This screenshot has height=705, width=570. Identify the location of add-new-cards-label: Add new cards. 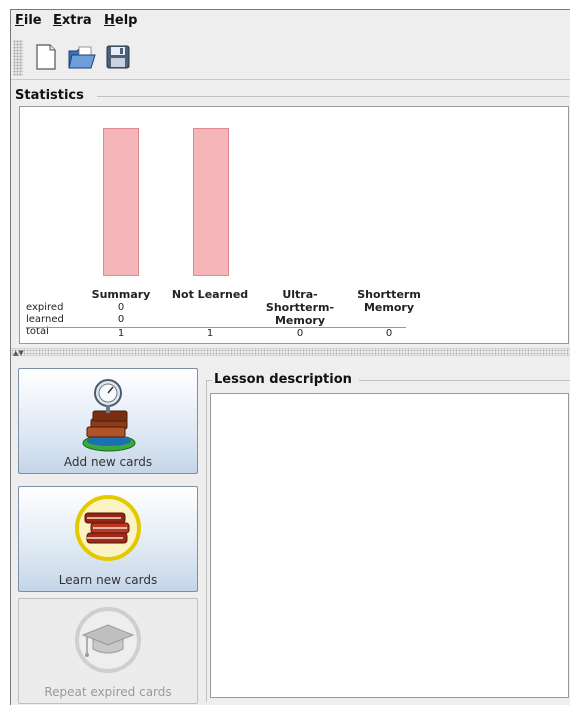
(108, 462).